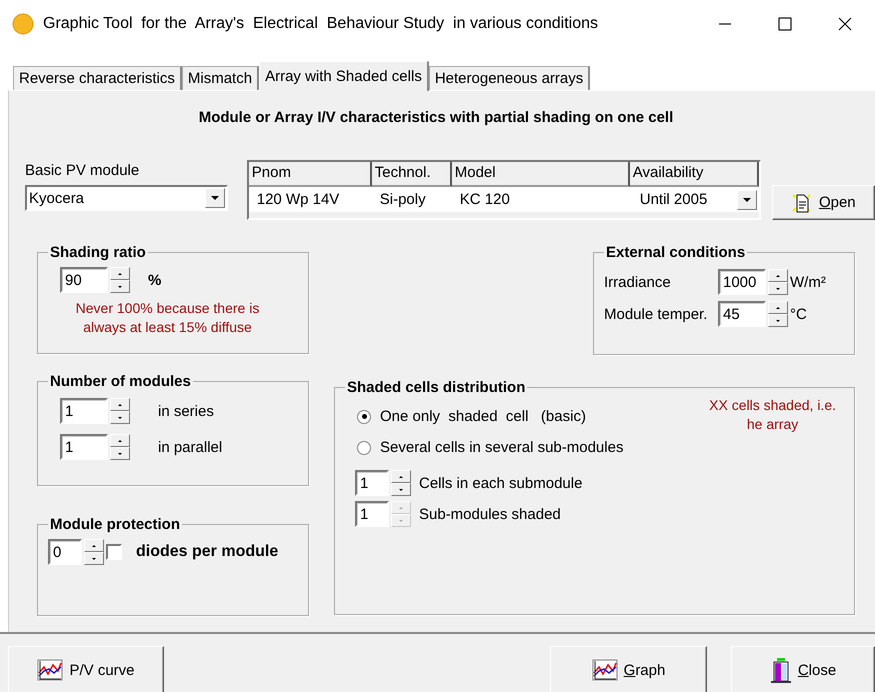  Describe the element at coordinates (509, 78) in the screenshot. I see `tab: Heterogeneous arrays` at that location.